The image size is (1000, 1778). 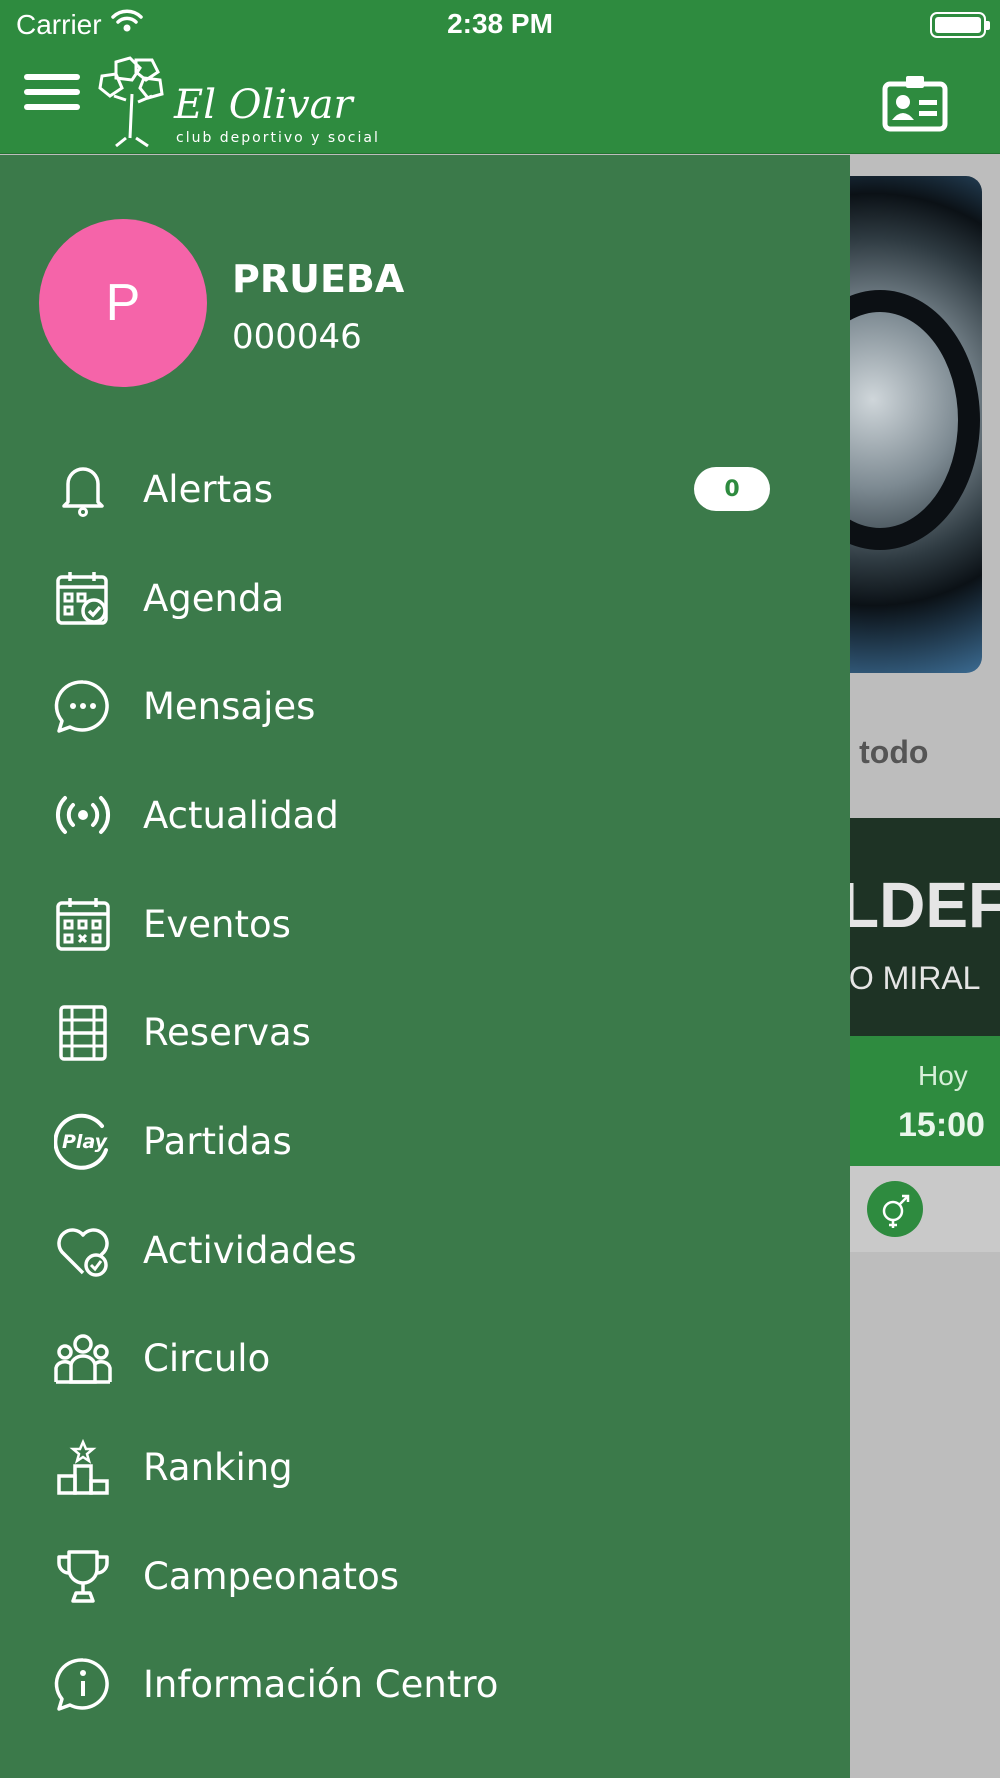 I want to click on court-icon, so click(x=83, y=1033).